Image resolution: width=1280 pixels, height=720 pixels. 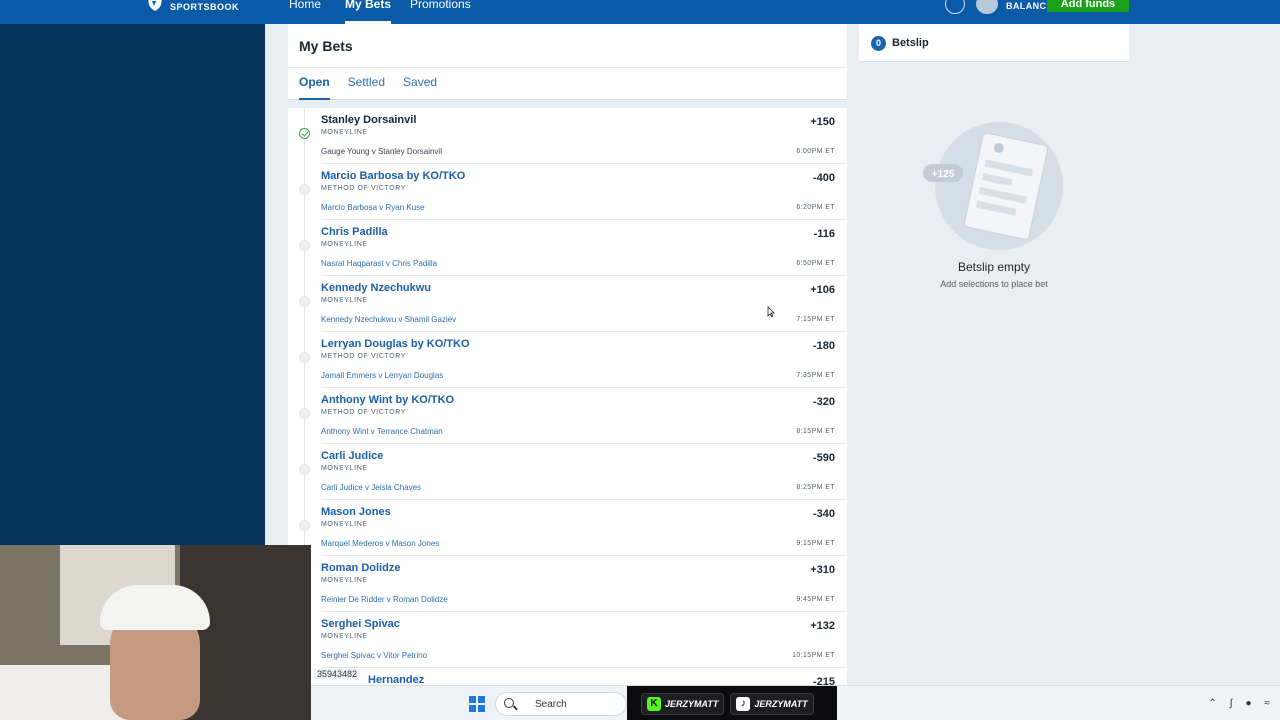 I want to click on bluetooth-icon: ∫, so click(x=1231, y=703).